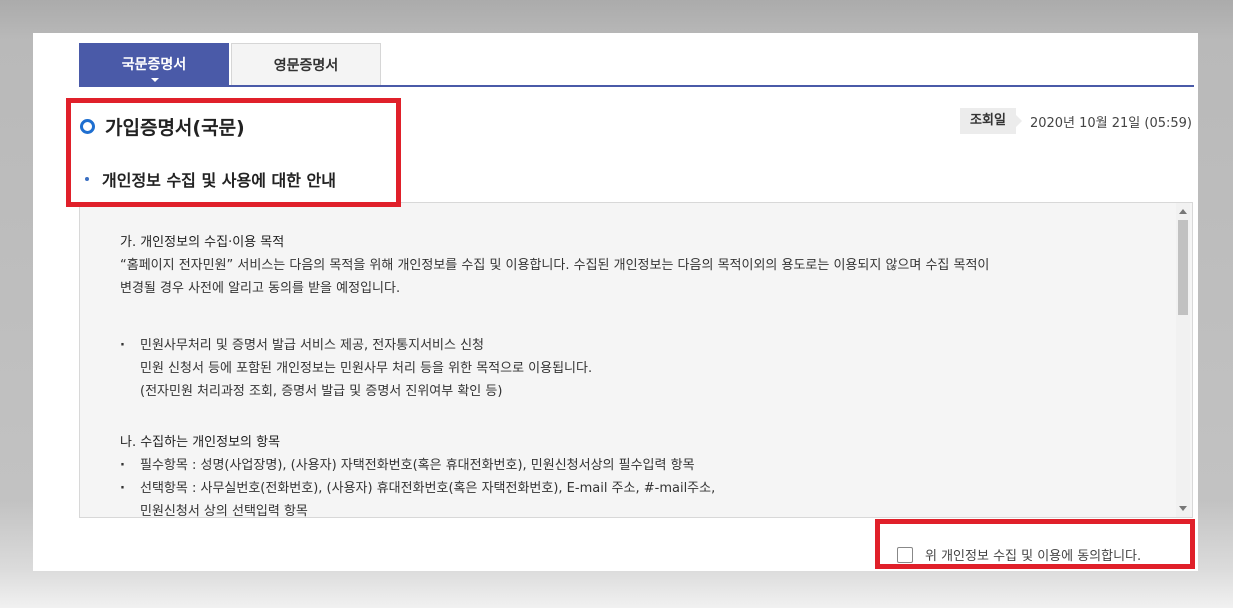  Describe the element at coordinates (321, 391) in the screenshot. I see `purpose-detail-line: (전자민원 처리과정 조회, 증명서 발급 및 증명서 진위여부 확인 등)` at that location.